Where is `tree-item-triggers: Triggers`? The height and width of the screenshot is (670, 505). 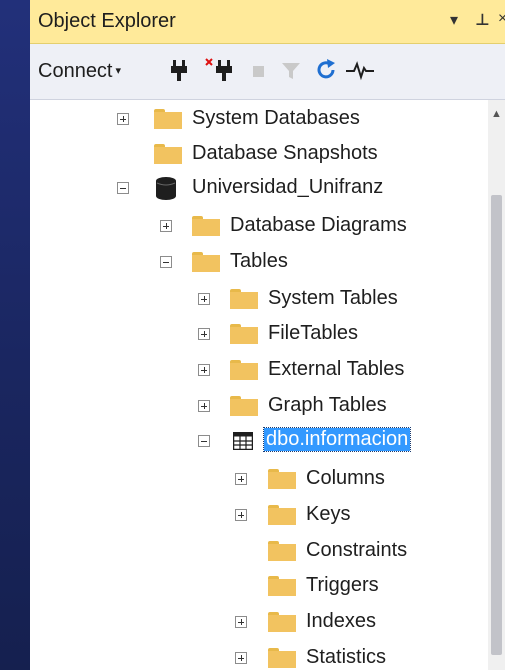
tree-item-triggers: Triggers is located at coordinates (259, 586).